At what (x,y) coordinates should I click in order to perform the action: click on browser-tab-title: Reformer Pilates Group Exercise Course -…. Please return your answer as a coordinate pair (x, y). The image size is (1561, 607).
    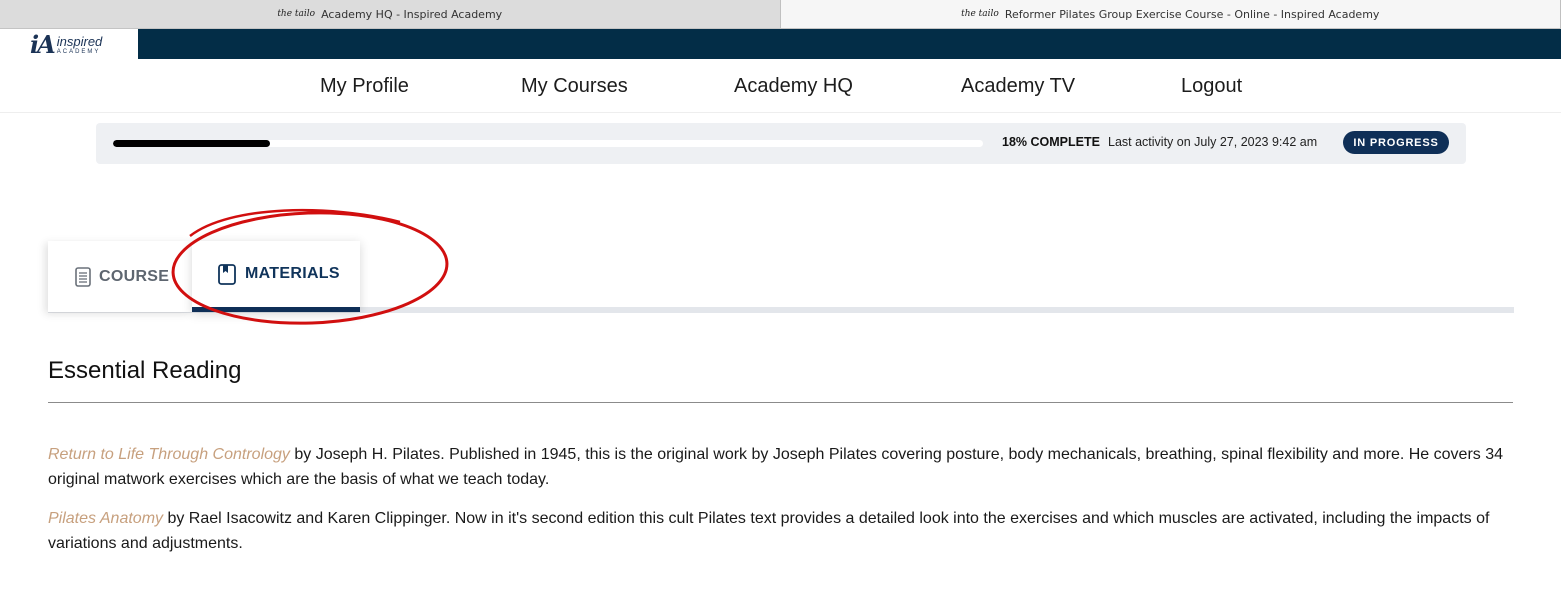
    Looking at the image, I should click on (1192, 14).